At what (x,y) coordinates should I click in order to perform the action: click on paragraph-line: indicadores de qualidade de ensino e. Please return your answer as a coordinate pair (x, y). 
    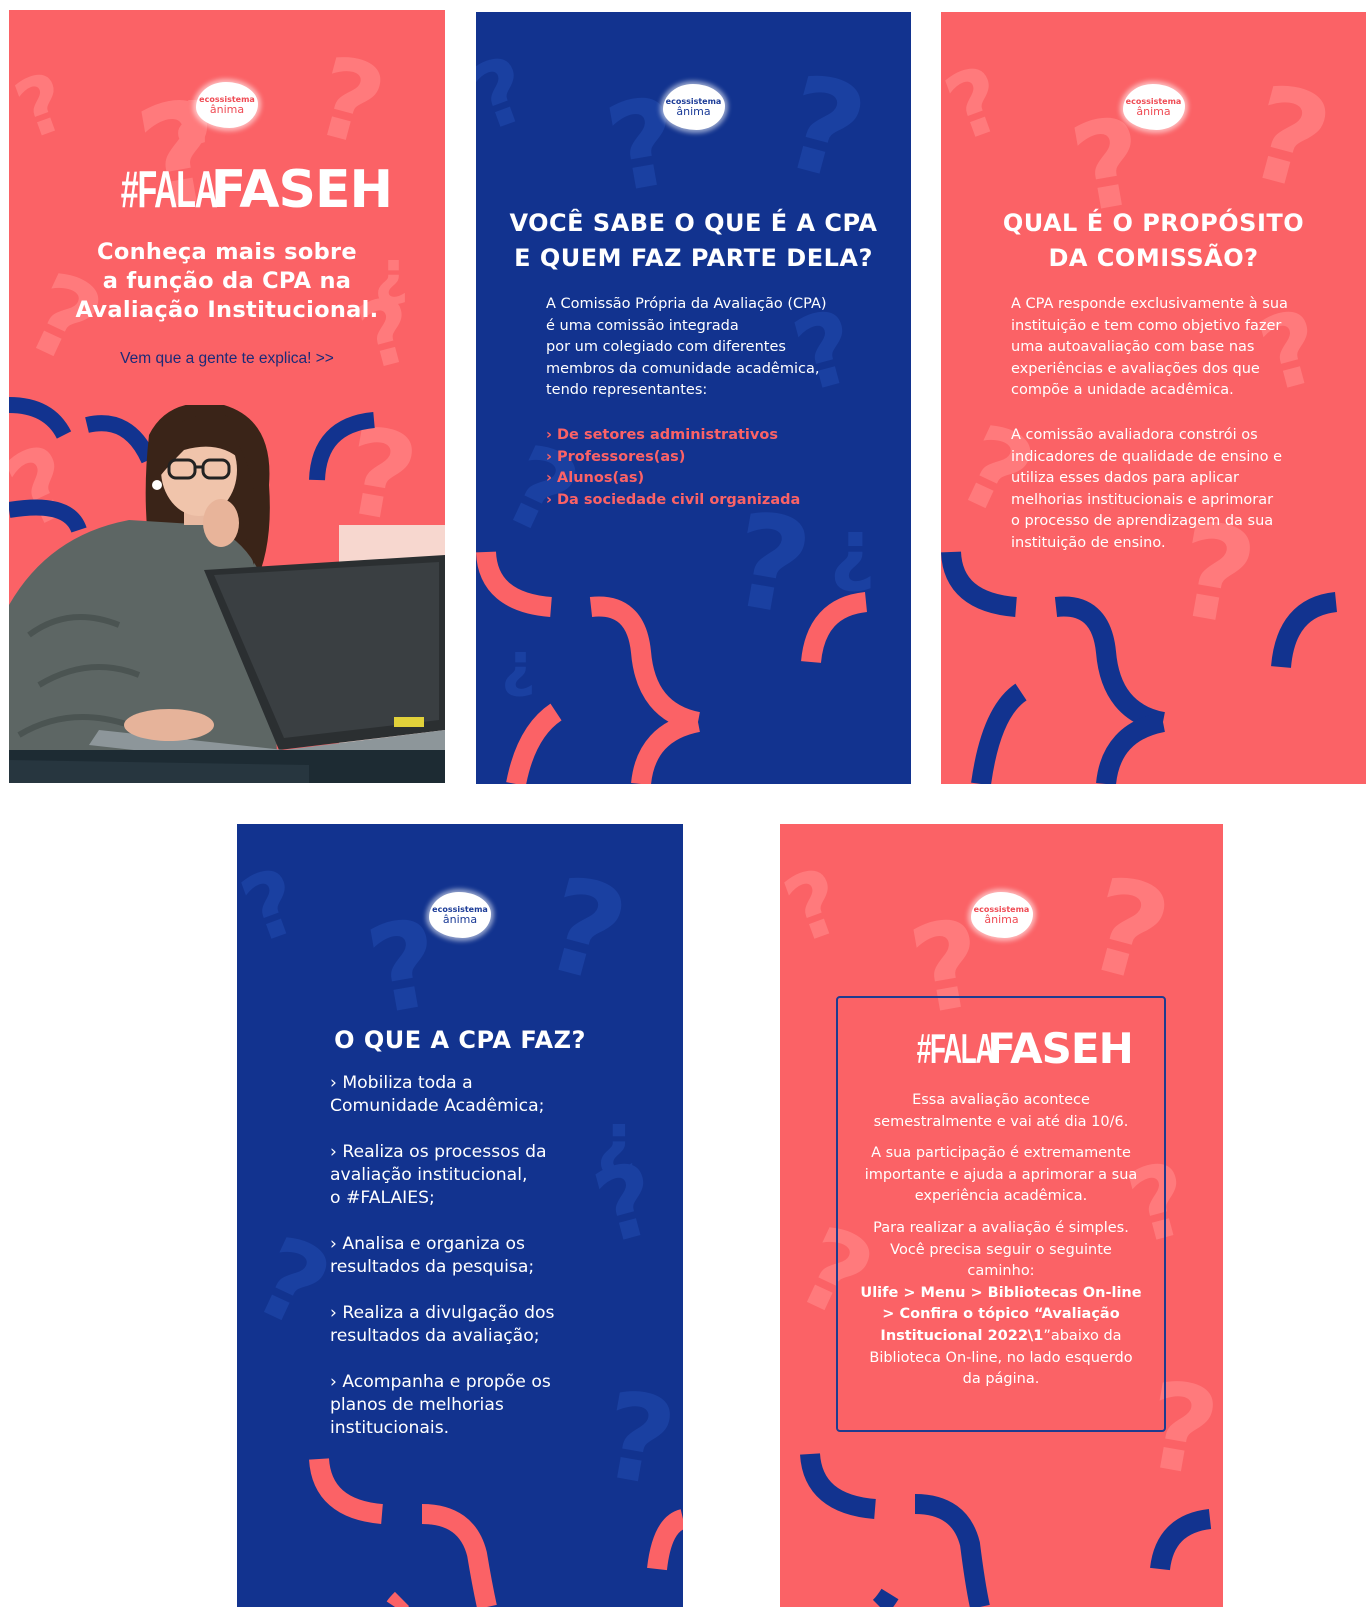
    Looking at the image, I should click on (1147, 456).